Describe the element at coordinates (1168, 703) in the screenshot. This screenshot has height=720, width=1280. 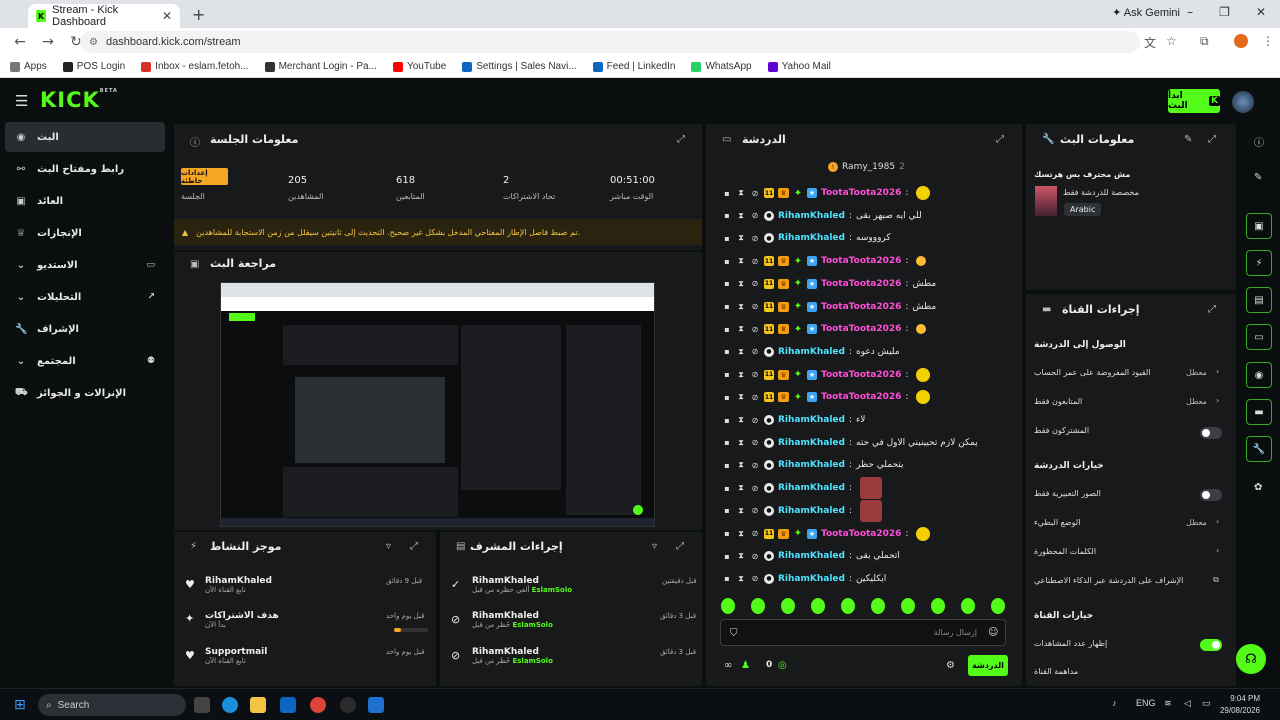
I see `wifi-icon: ≋` at that location.